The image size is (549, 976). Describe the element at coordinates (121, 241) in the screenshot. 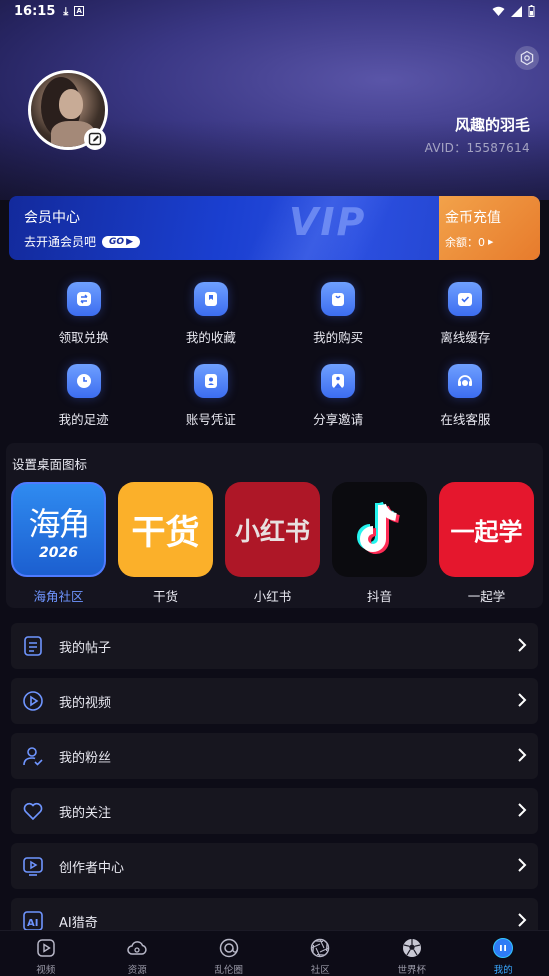

I see `vip-go-button: GO ▶` at that location.